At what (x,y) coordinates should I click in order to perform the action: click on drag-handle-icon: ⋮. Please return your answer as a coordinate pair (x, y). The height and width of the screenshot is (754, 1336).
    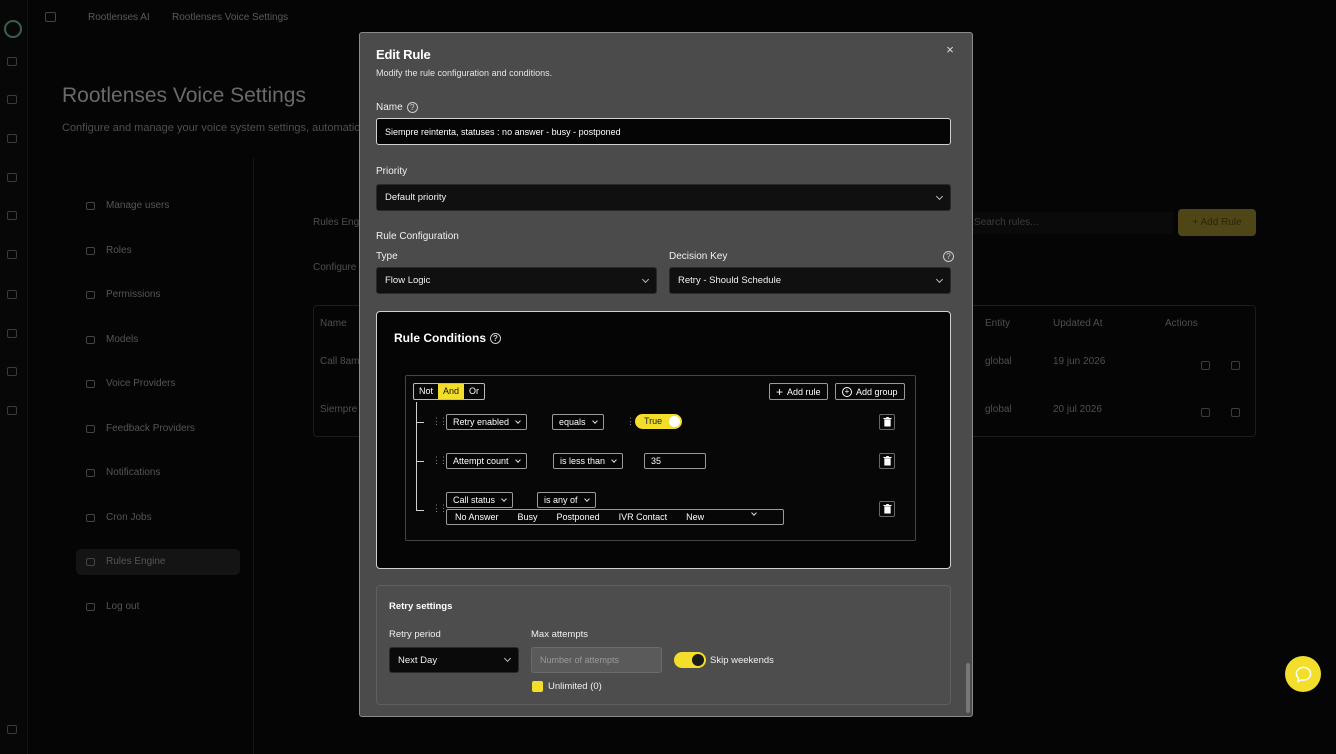
    Looking at the image, I should click on (630, 421).